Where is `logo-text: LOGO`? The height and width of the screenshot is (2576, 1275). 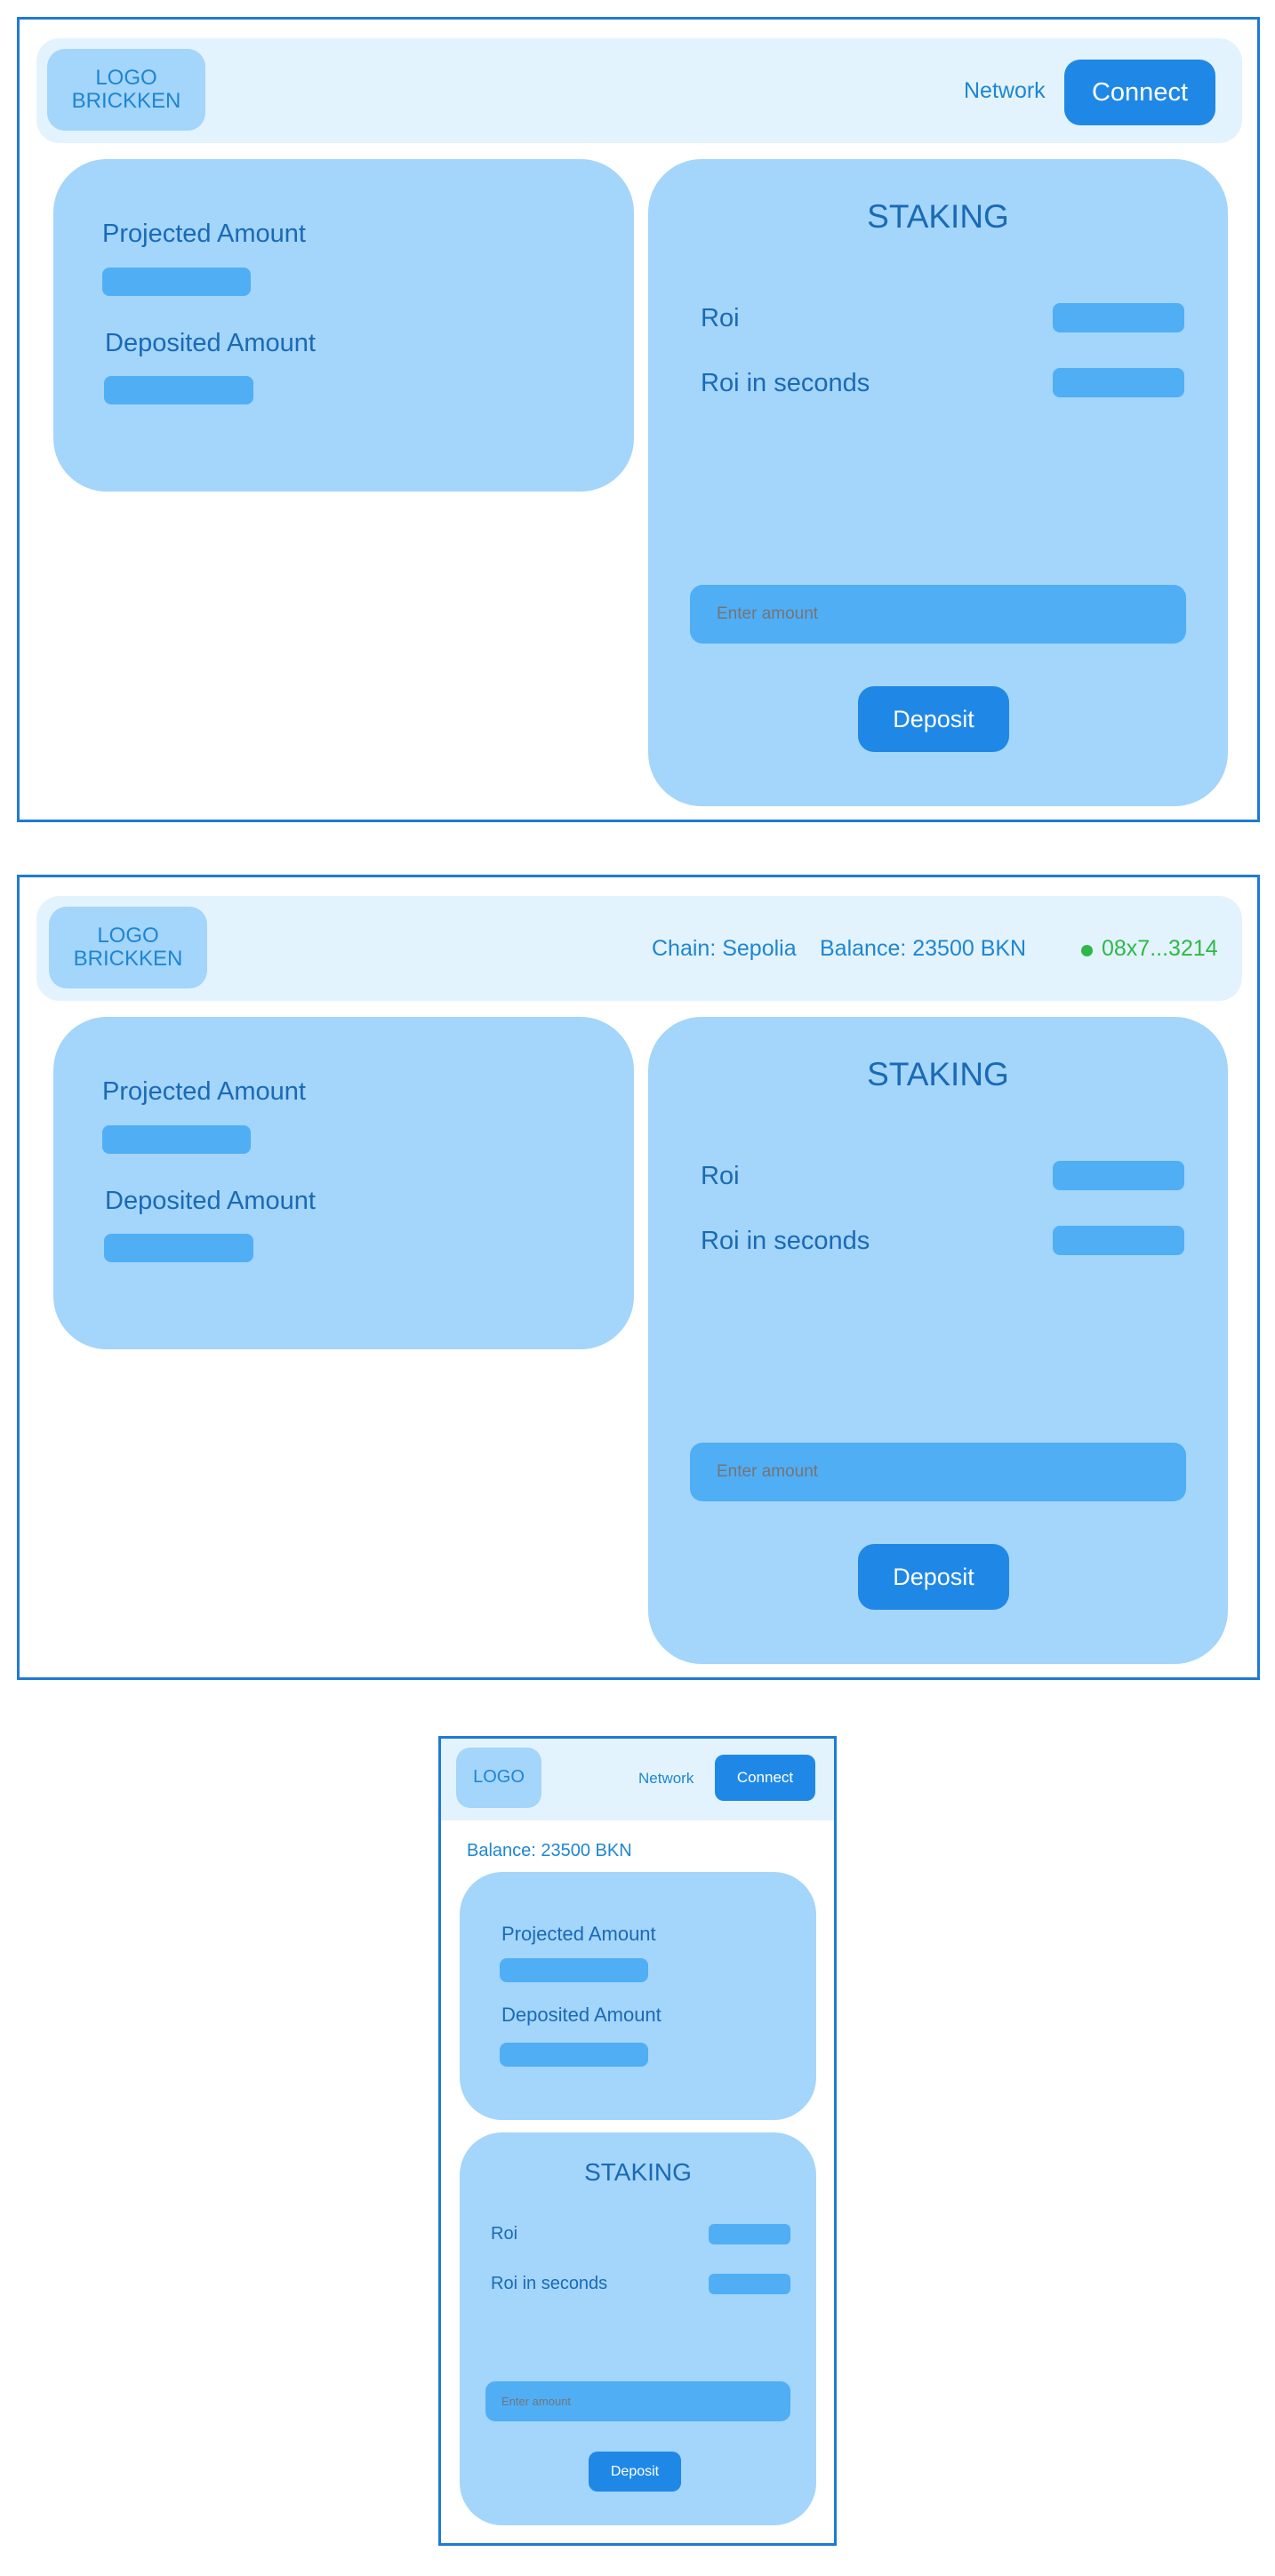
logo-text: LOGO is located at coordinates (499, 1777).